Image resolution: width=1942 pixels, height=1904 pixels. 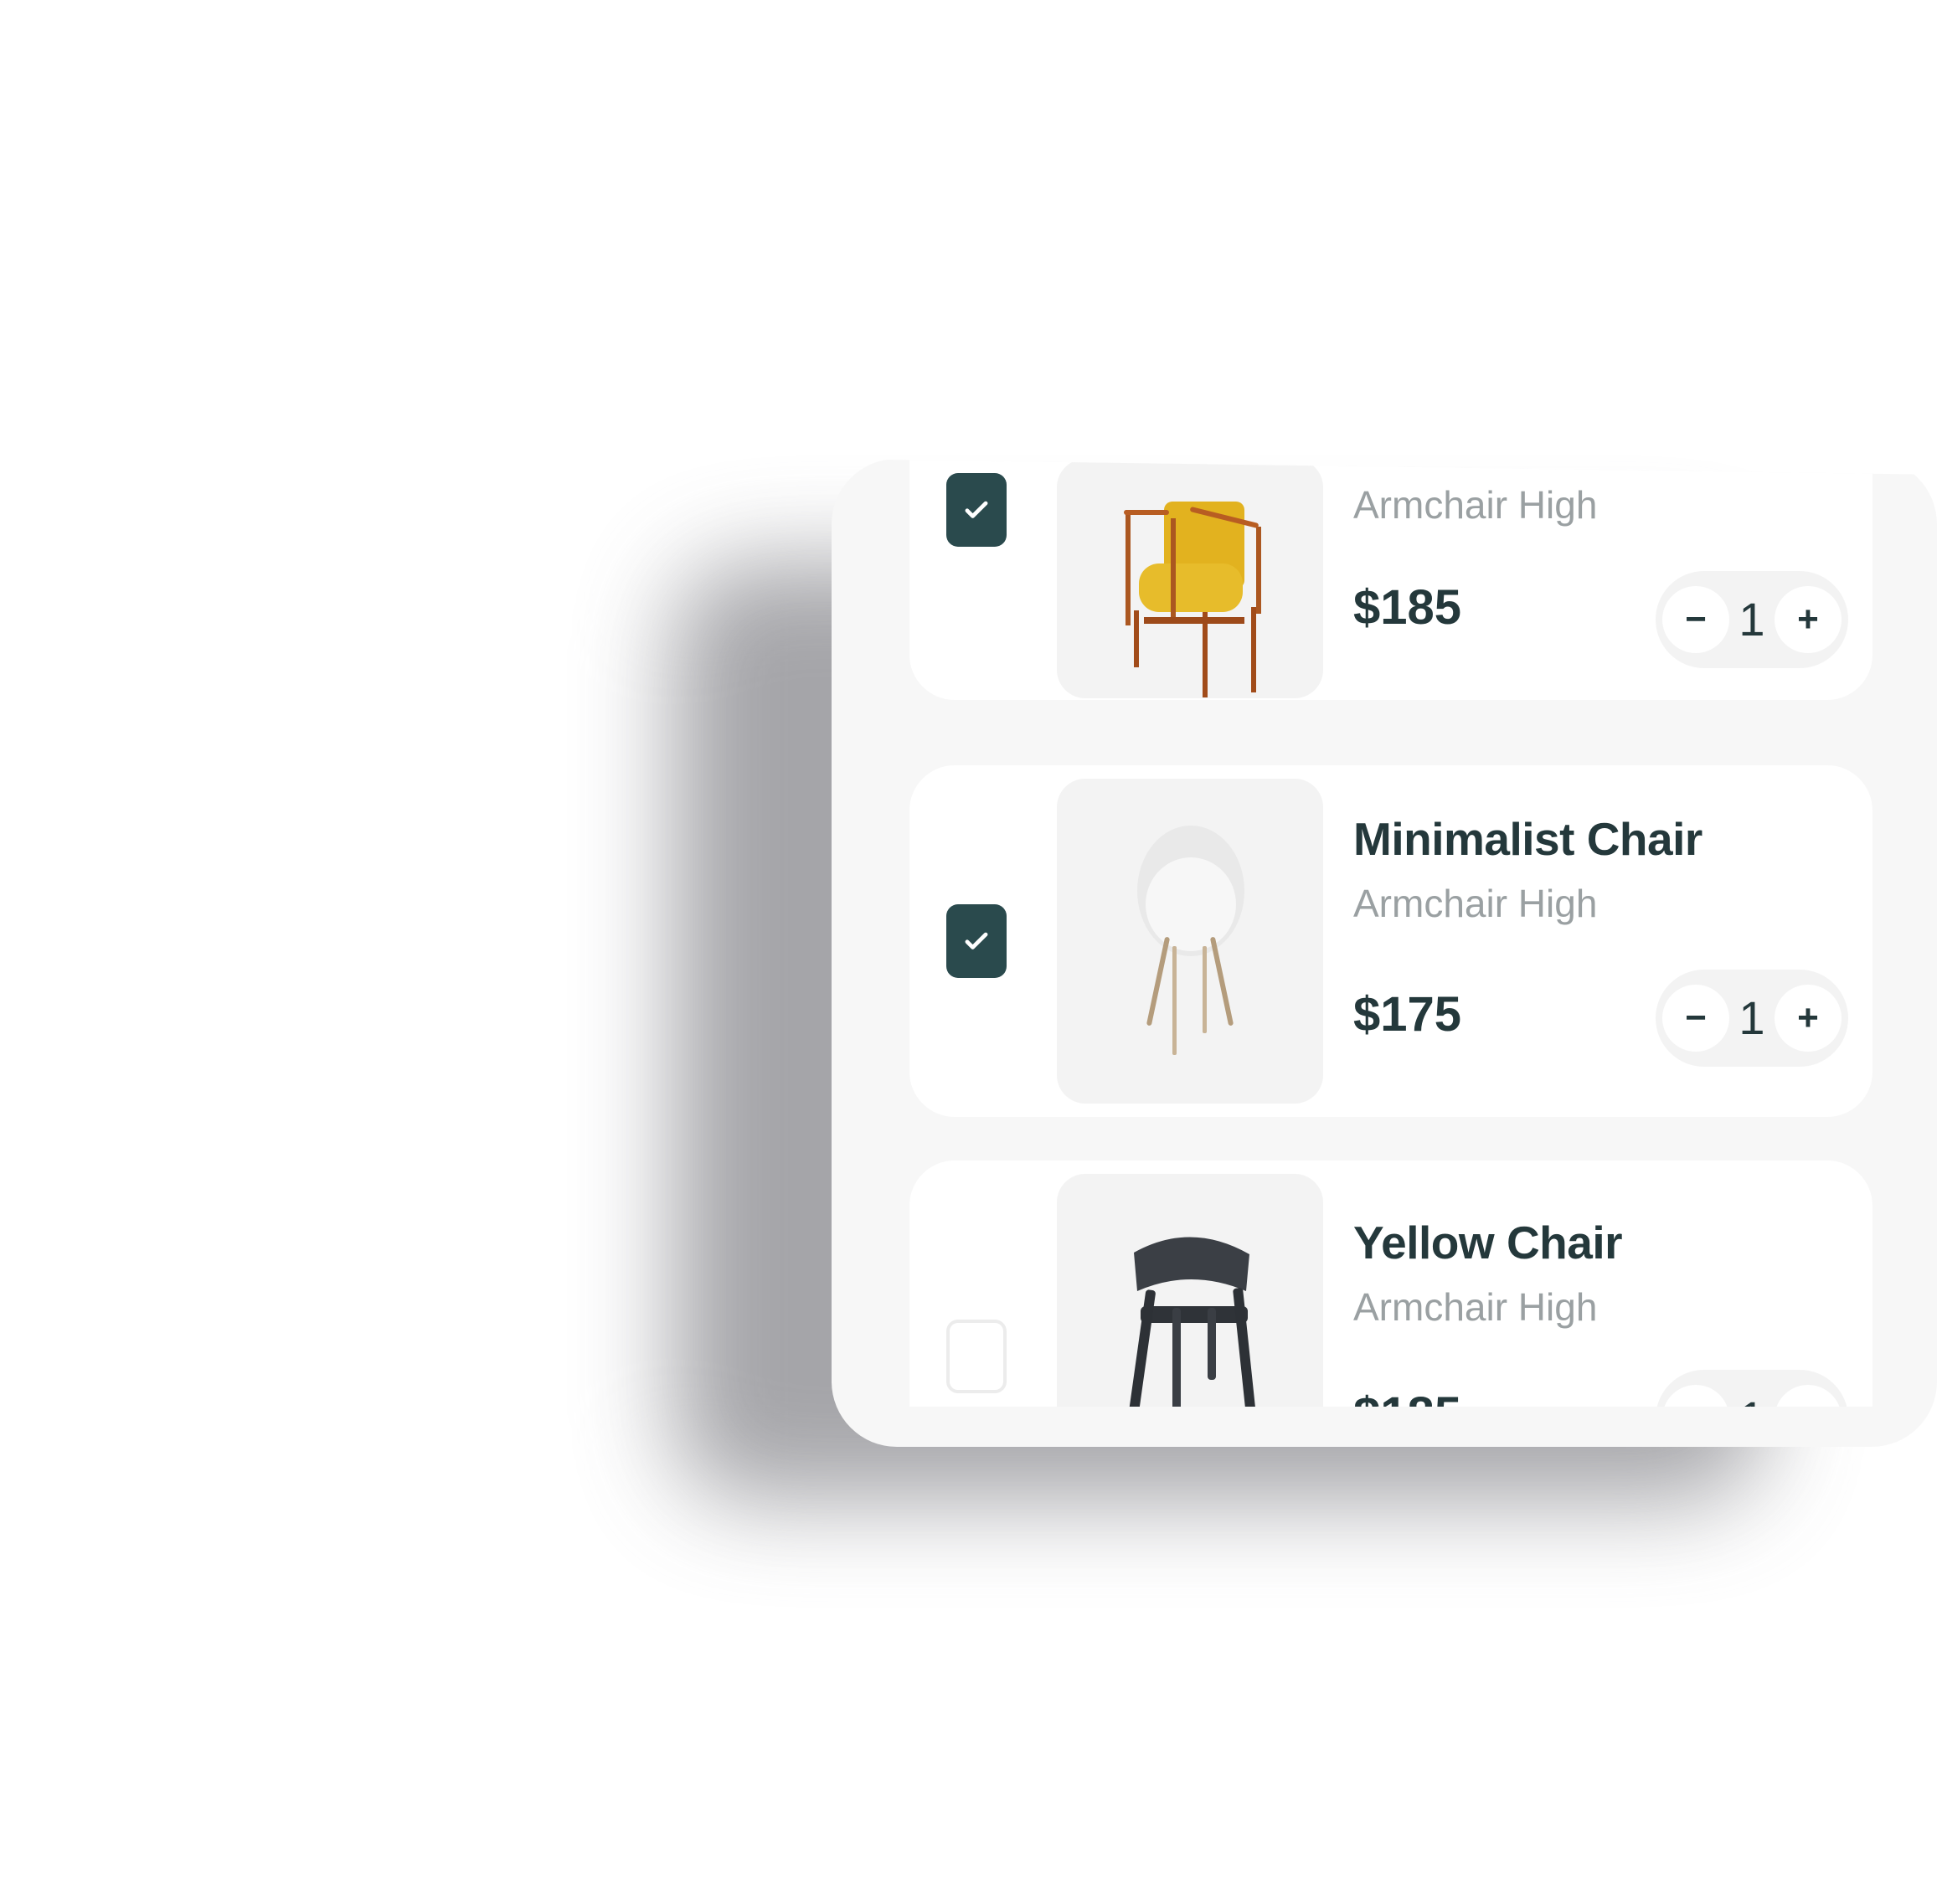 What do you see at coordinates (1192, 600) in the screenshot?
I see `armchair-image` at bounding box center [1192, 600].